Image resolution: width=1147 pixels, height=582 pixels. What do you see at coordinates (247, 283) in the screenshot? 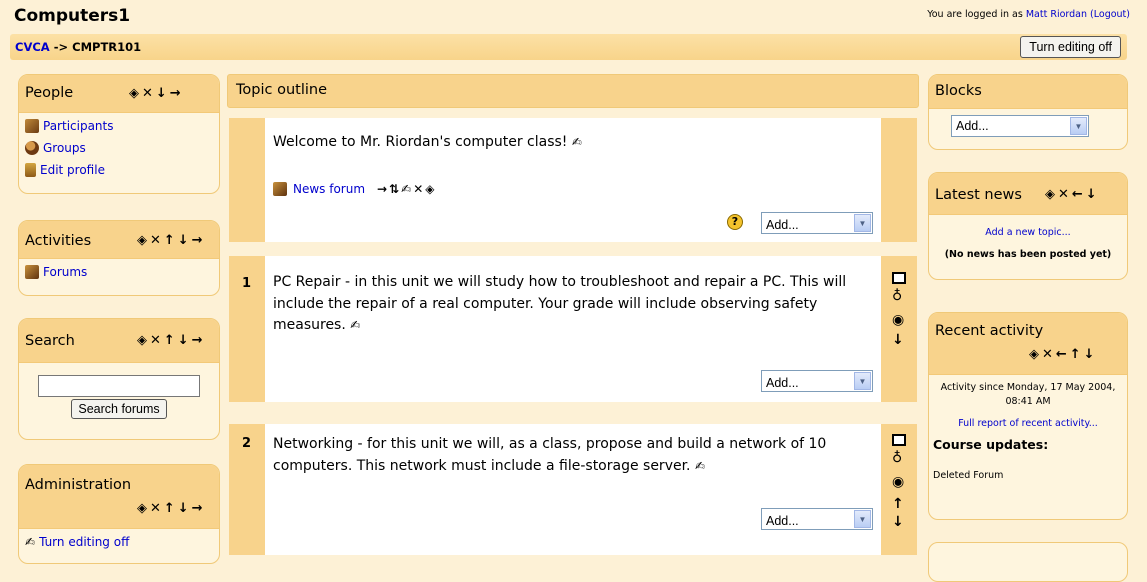
I see `section-number: 1` at bounding box center [247, 283].